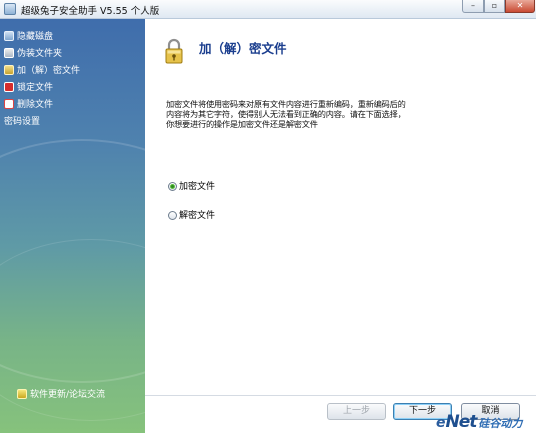 This screenshot has height=433, width=536. Describe the element at coordinates (500, 423) in the screenshot. I see `watermark-cn: 硅谷动力` at that location.